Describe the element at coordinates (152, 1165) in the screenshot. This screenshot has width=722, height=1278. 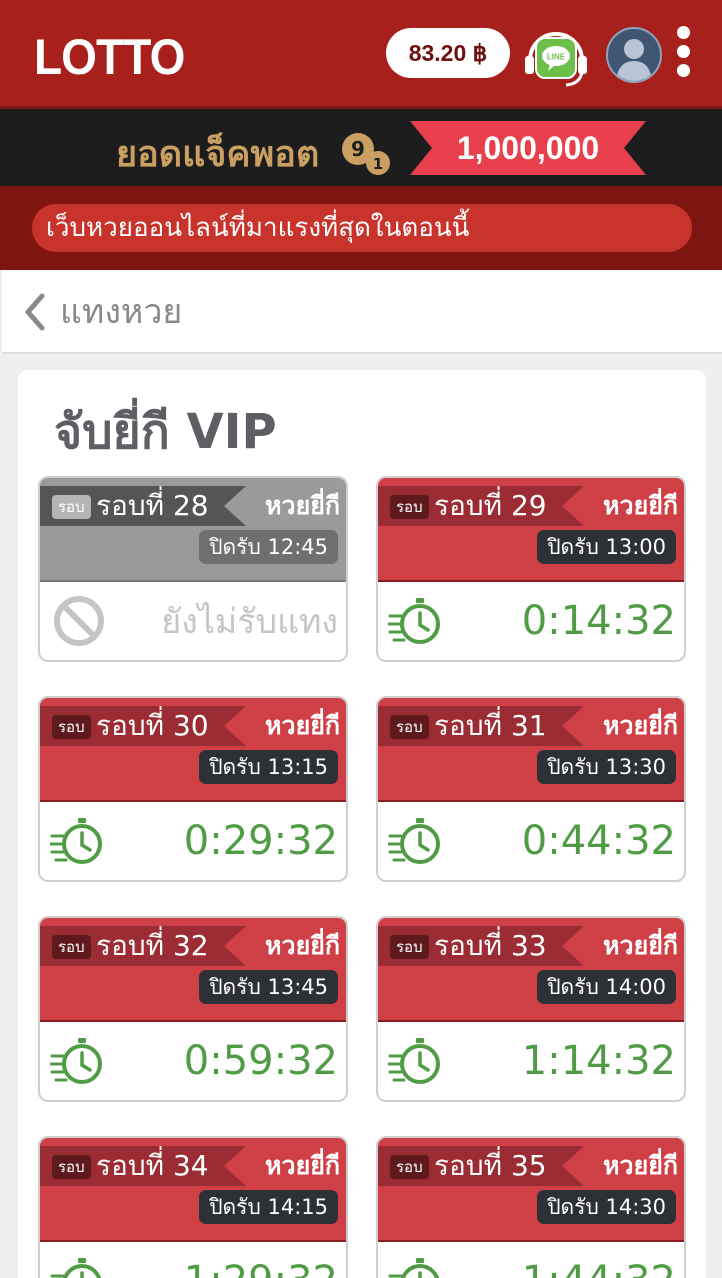
I see `round-name: รอบที่ 34` at that location.